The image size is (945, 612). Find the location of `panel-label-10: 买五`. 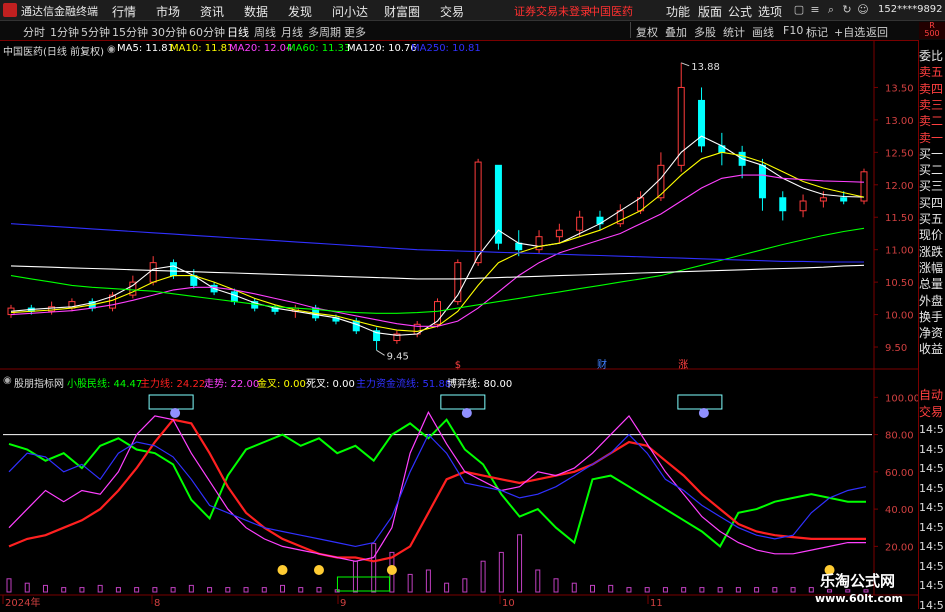

panel-label-10: 买五 is located at coordinates (931, 219).